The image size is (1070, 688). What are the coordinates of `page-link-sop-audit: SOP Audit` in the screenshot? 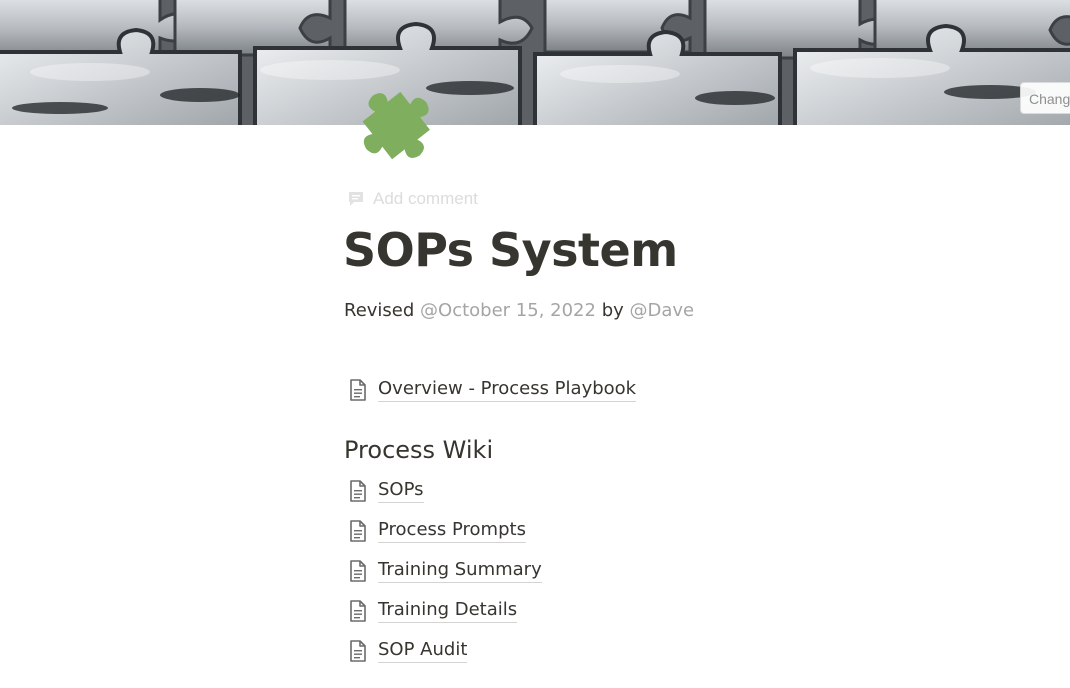 It's located at (407, 651).